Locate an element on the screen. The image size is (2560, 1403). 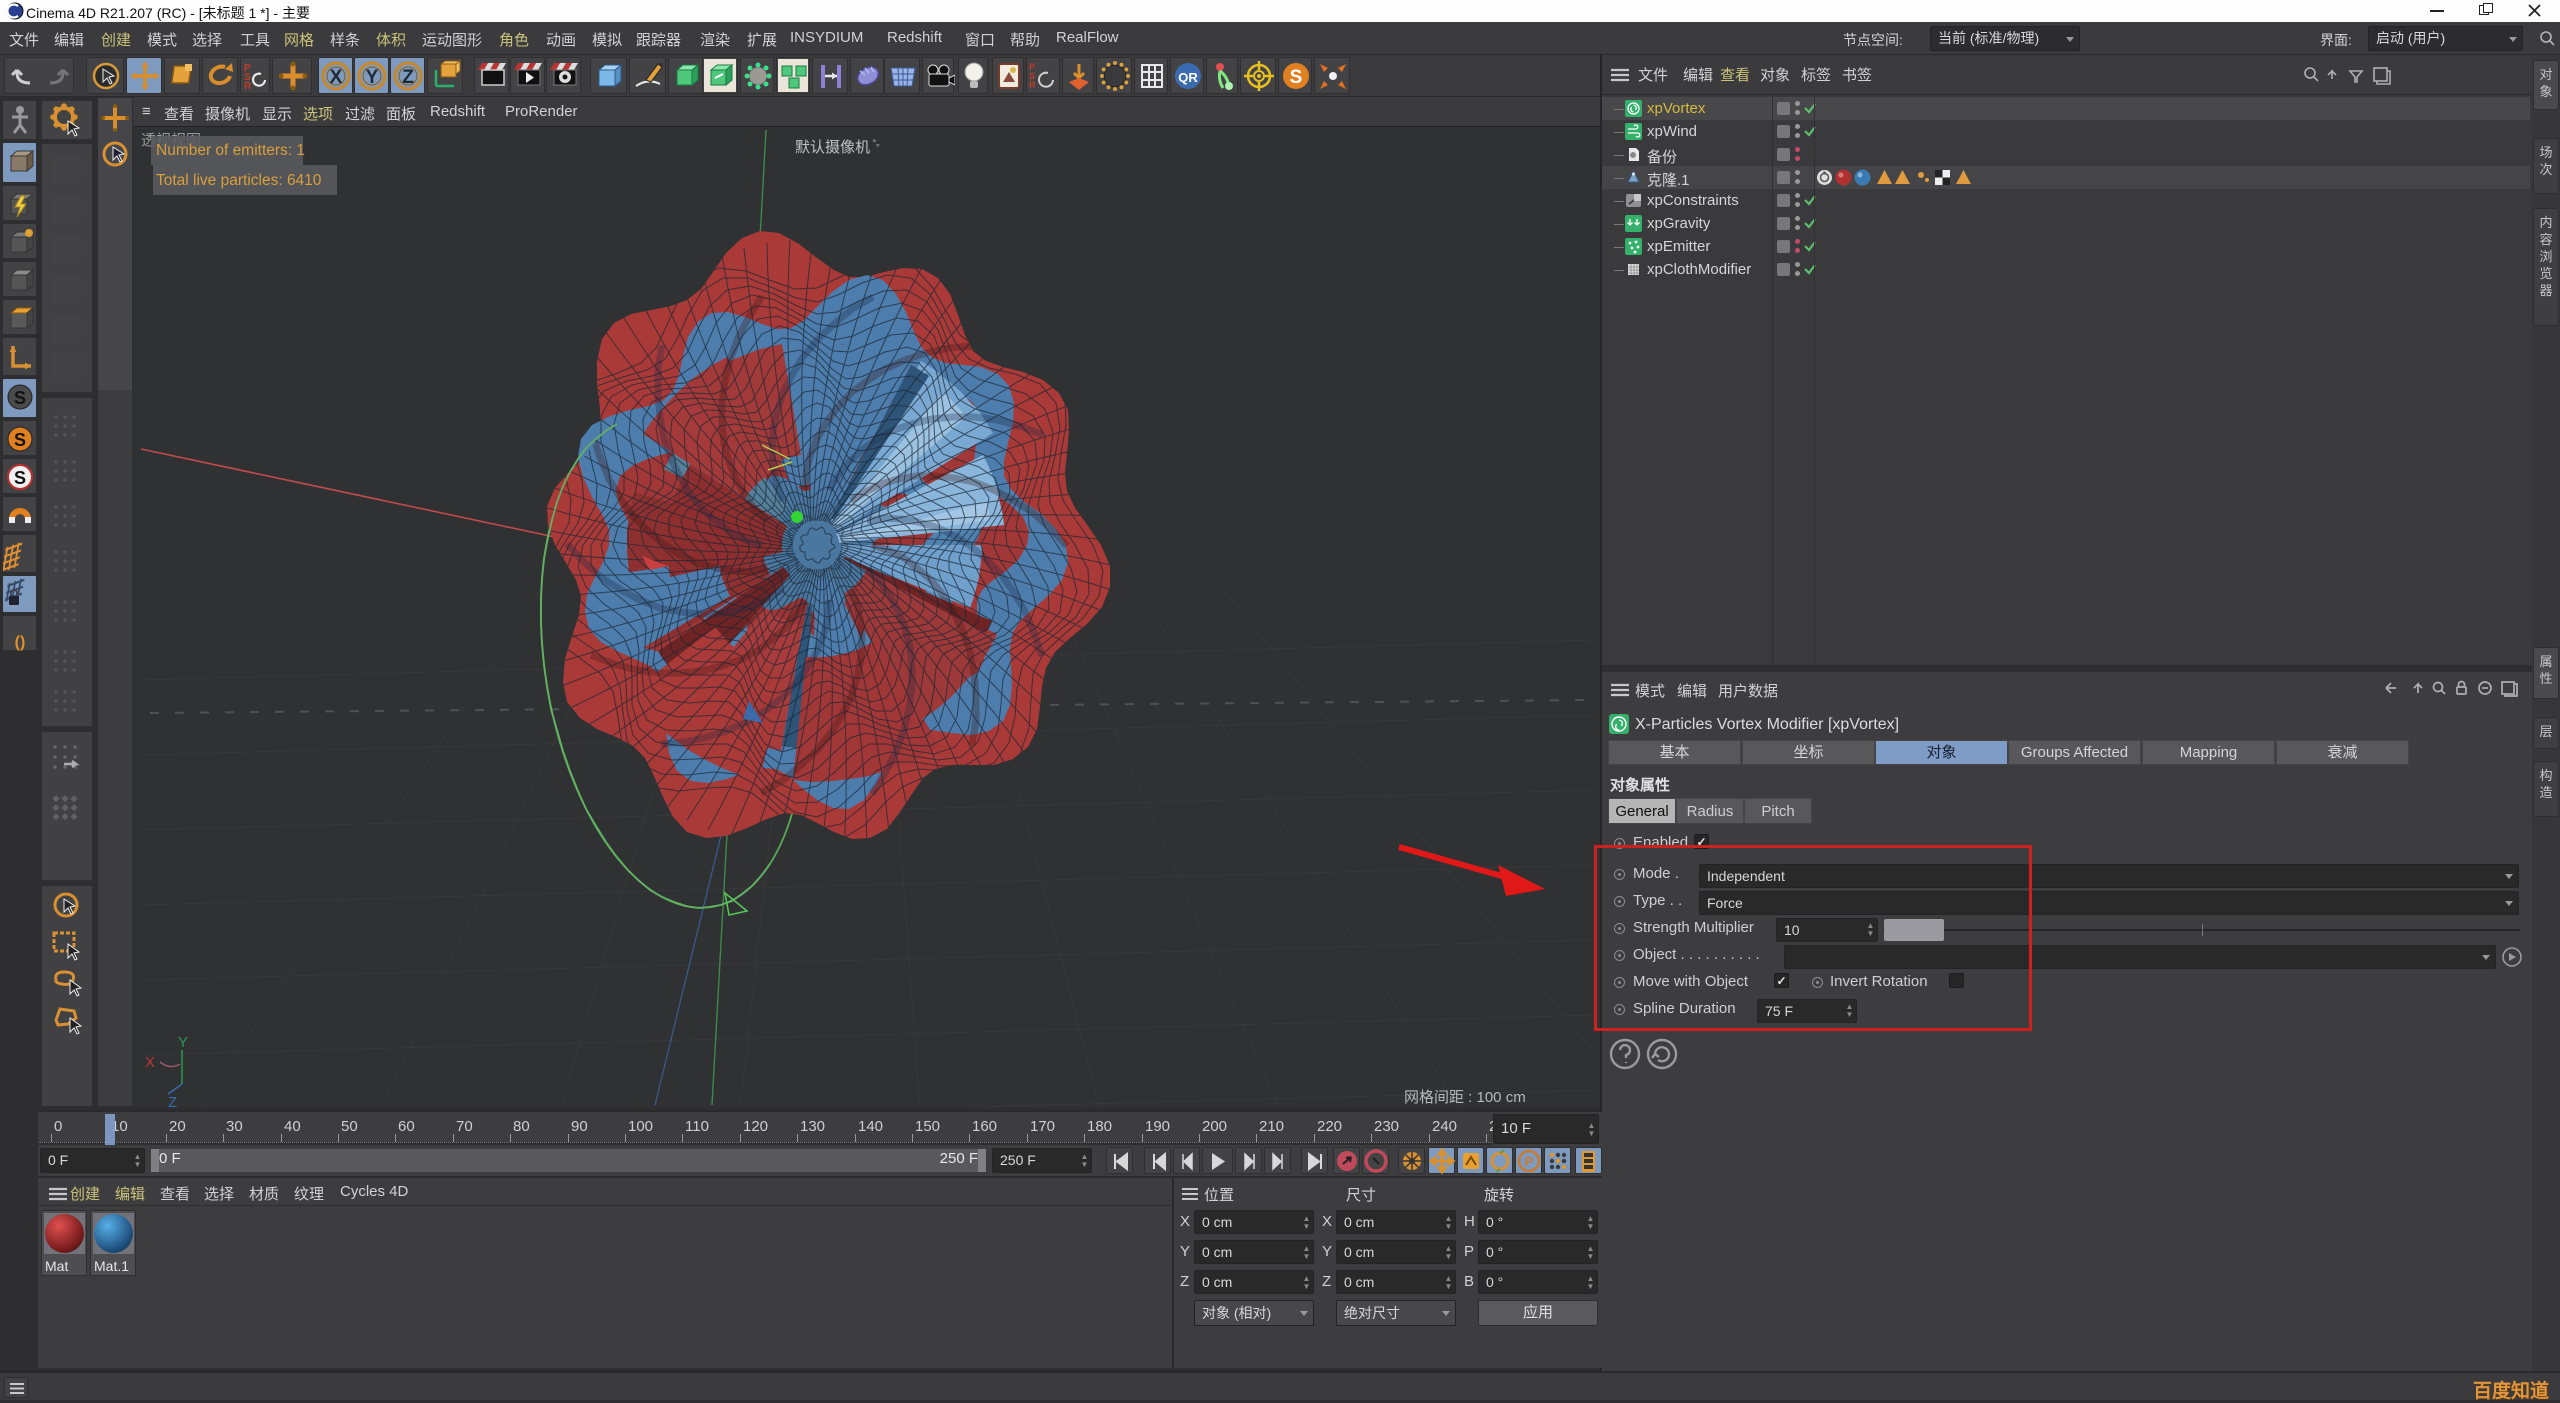
svg-text: QR is located at coordinates (1188, 77).